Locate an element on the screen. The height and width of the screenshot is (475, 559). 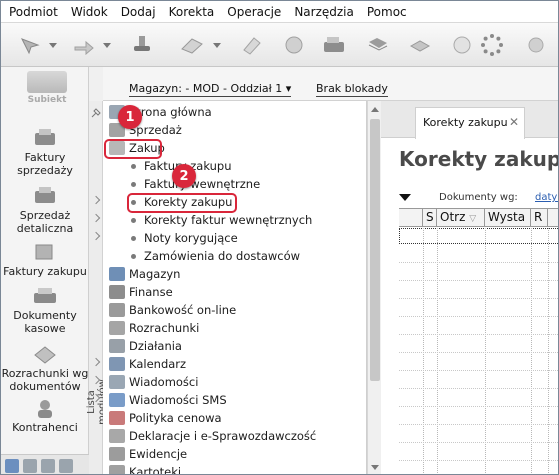
menu-narzedzia: Narzędzia is located at coordinates (324, 12).